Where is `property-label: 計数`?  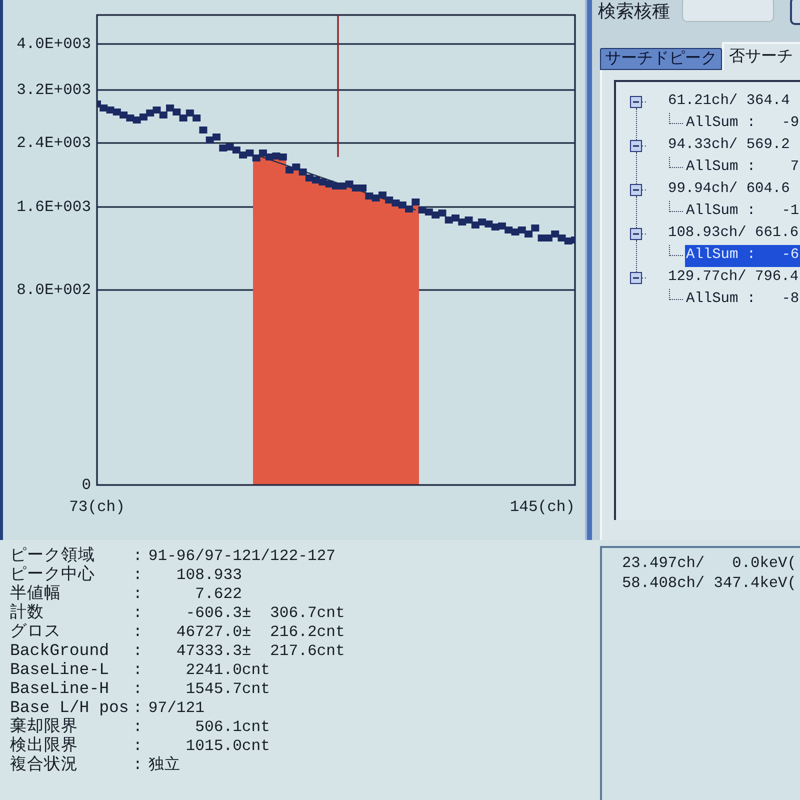
property-label: 計数 is located at coordinates (27, 612).